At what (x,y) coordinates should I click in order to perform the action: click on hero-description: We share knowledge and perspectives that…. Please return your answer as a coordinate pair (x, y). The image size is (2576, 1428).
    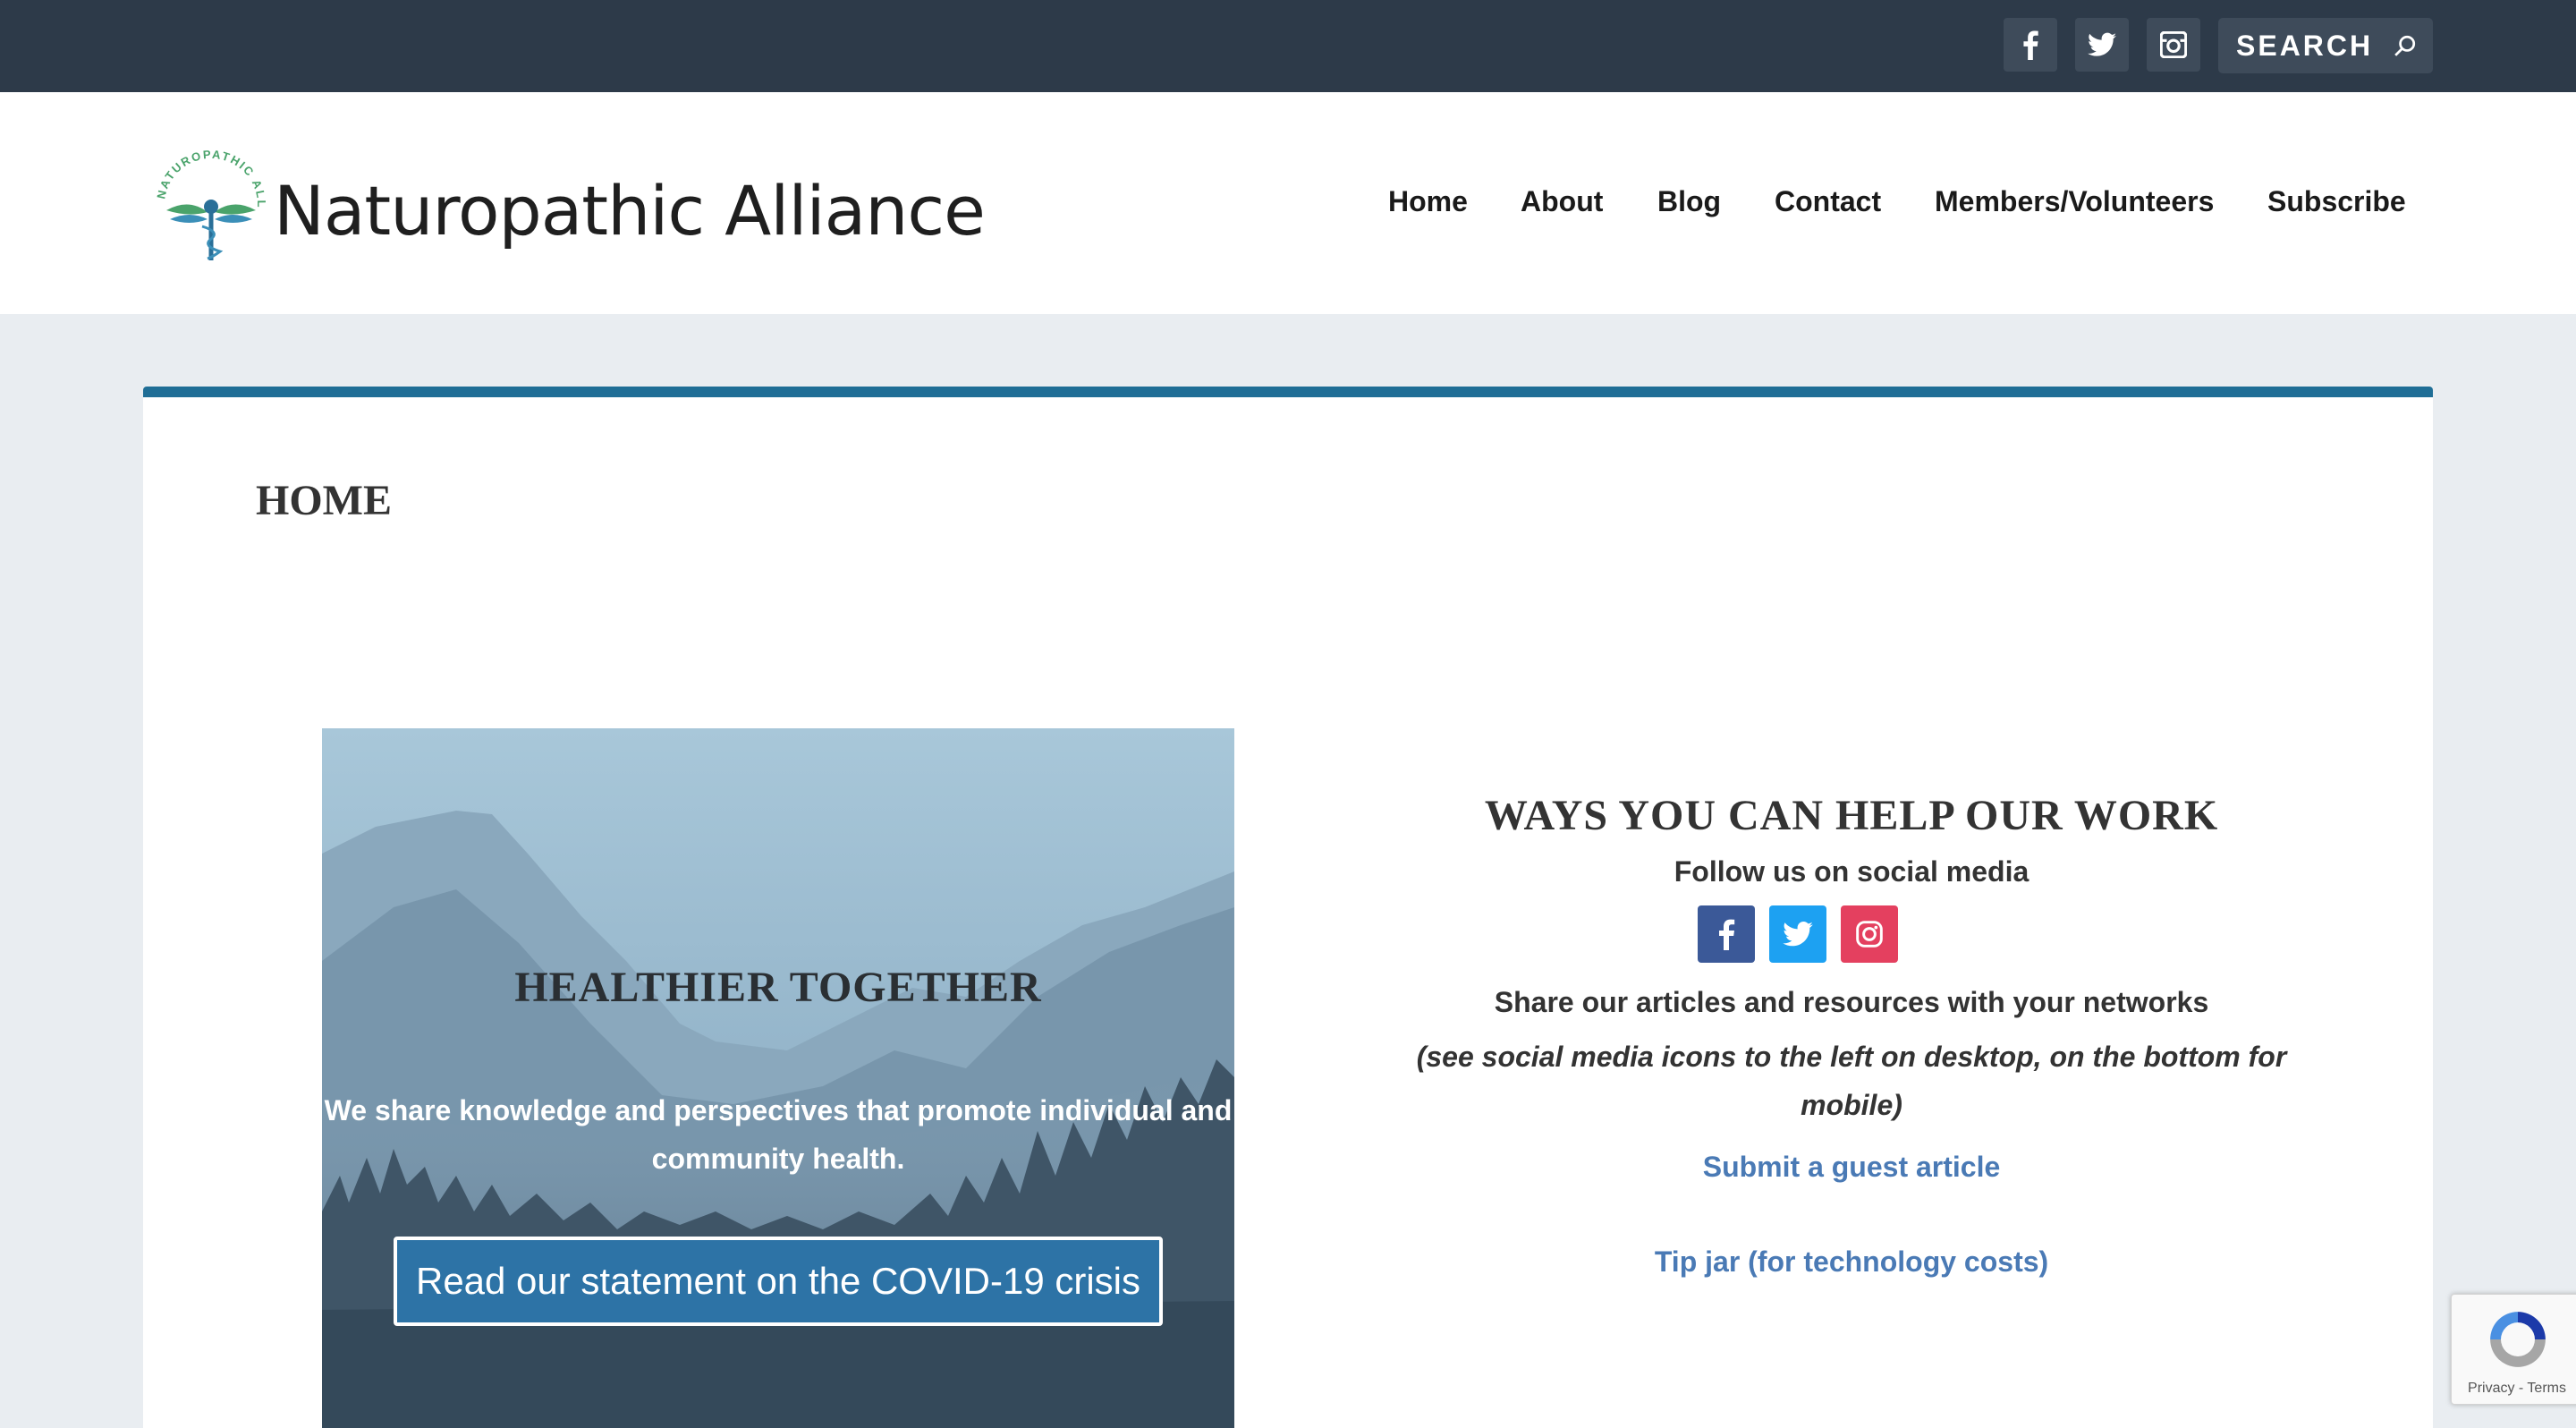
    Looking at the image, I should click on (778, 1134).